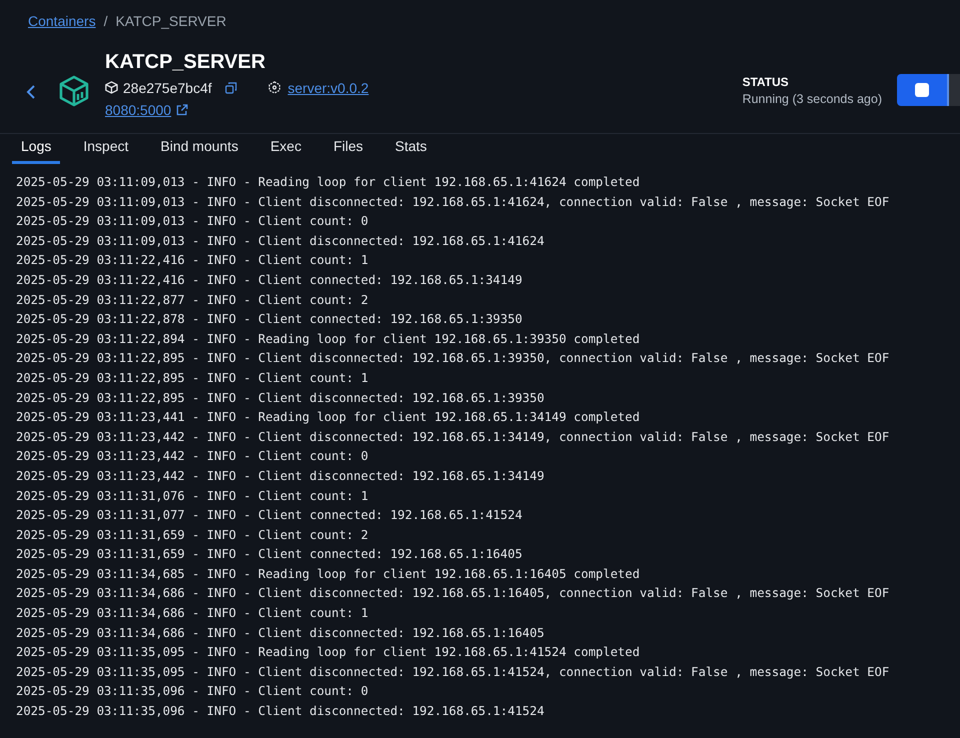 The image size is (960, 738). What do you see at coordinates (193, 300) in the screenshot?
I see `log-line: 2025-05-29 03:11:22,877 - INFO - Client count: 2` at bounding box center [193, 300].